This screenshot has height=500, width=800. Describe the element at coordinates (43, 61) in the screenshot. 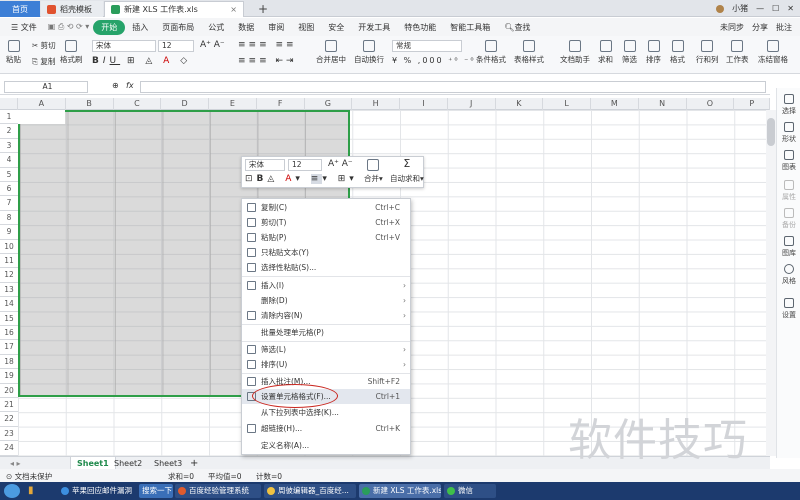

I see `copy-button: ⎘ 复制` at that location.